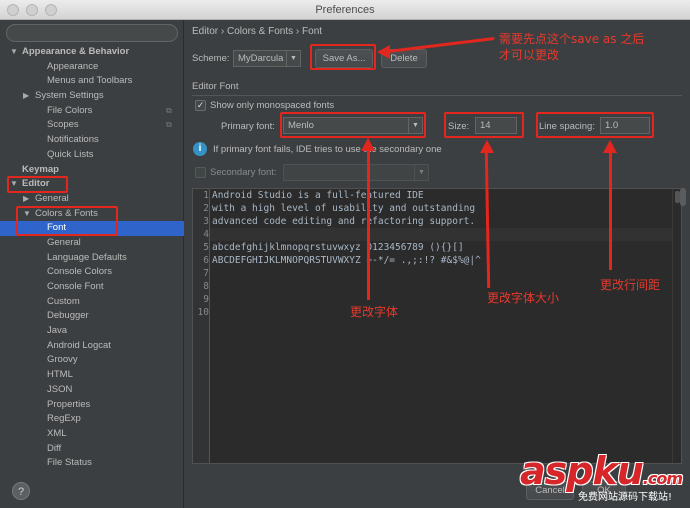  What do you see at coordinates (73, 66) in the screenshot?
I see `sidebar-item-label: Appearance` at bounding box center [73, 66].